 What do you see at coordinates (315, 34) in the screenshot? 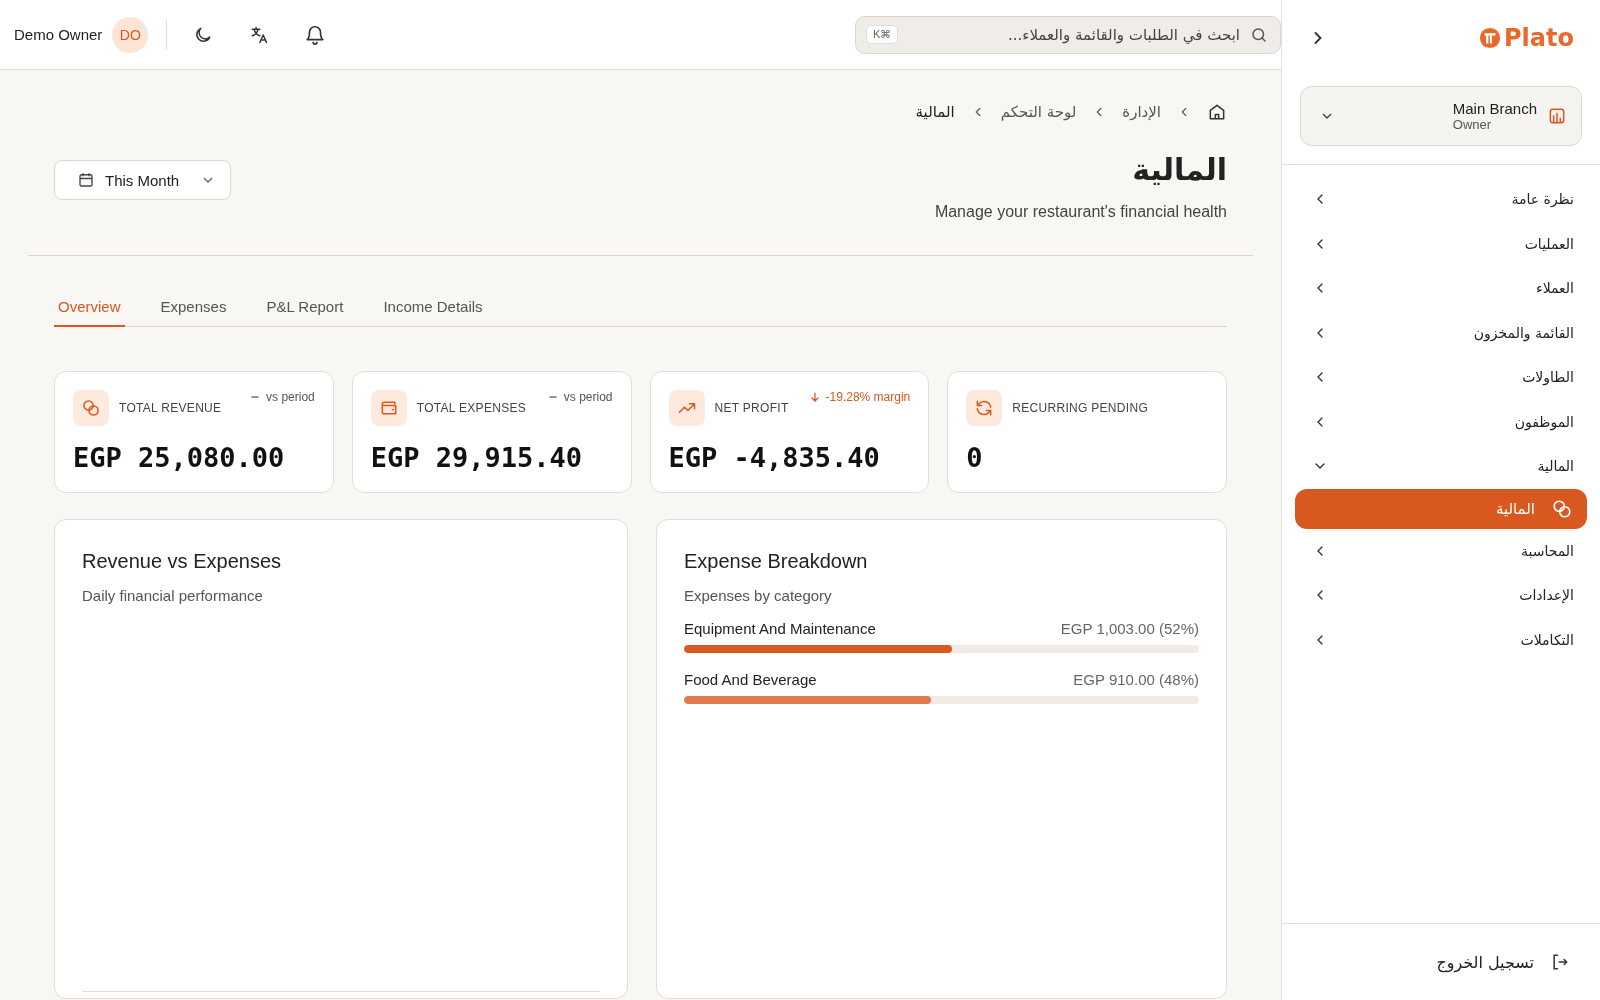
I see `bell-icon` at bounding box center [315, 34].